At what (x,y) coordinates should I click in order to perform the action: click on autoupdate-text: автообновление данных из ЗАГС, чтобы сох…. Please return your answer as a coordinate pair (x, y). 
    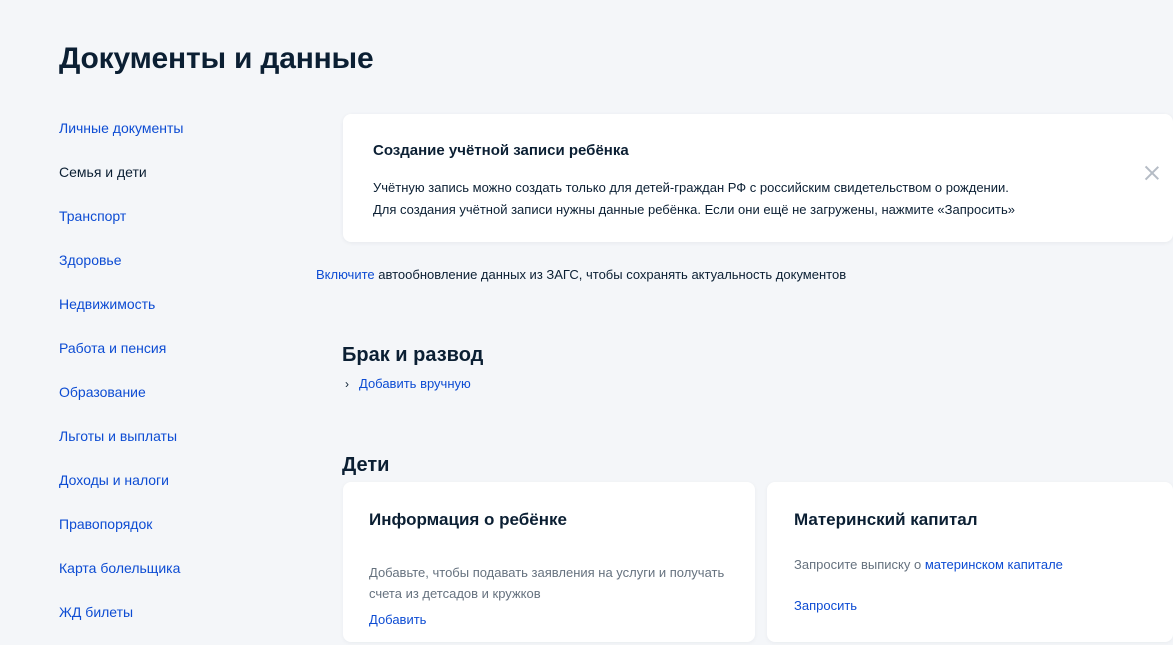
    Looking at the image, I should click on (610, 274).